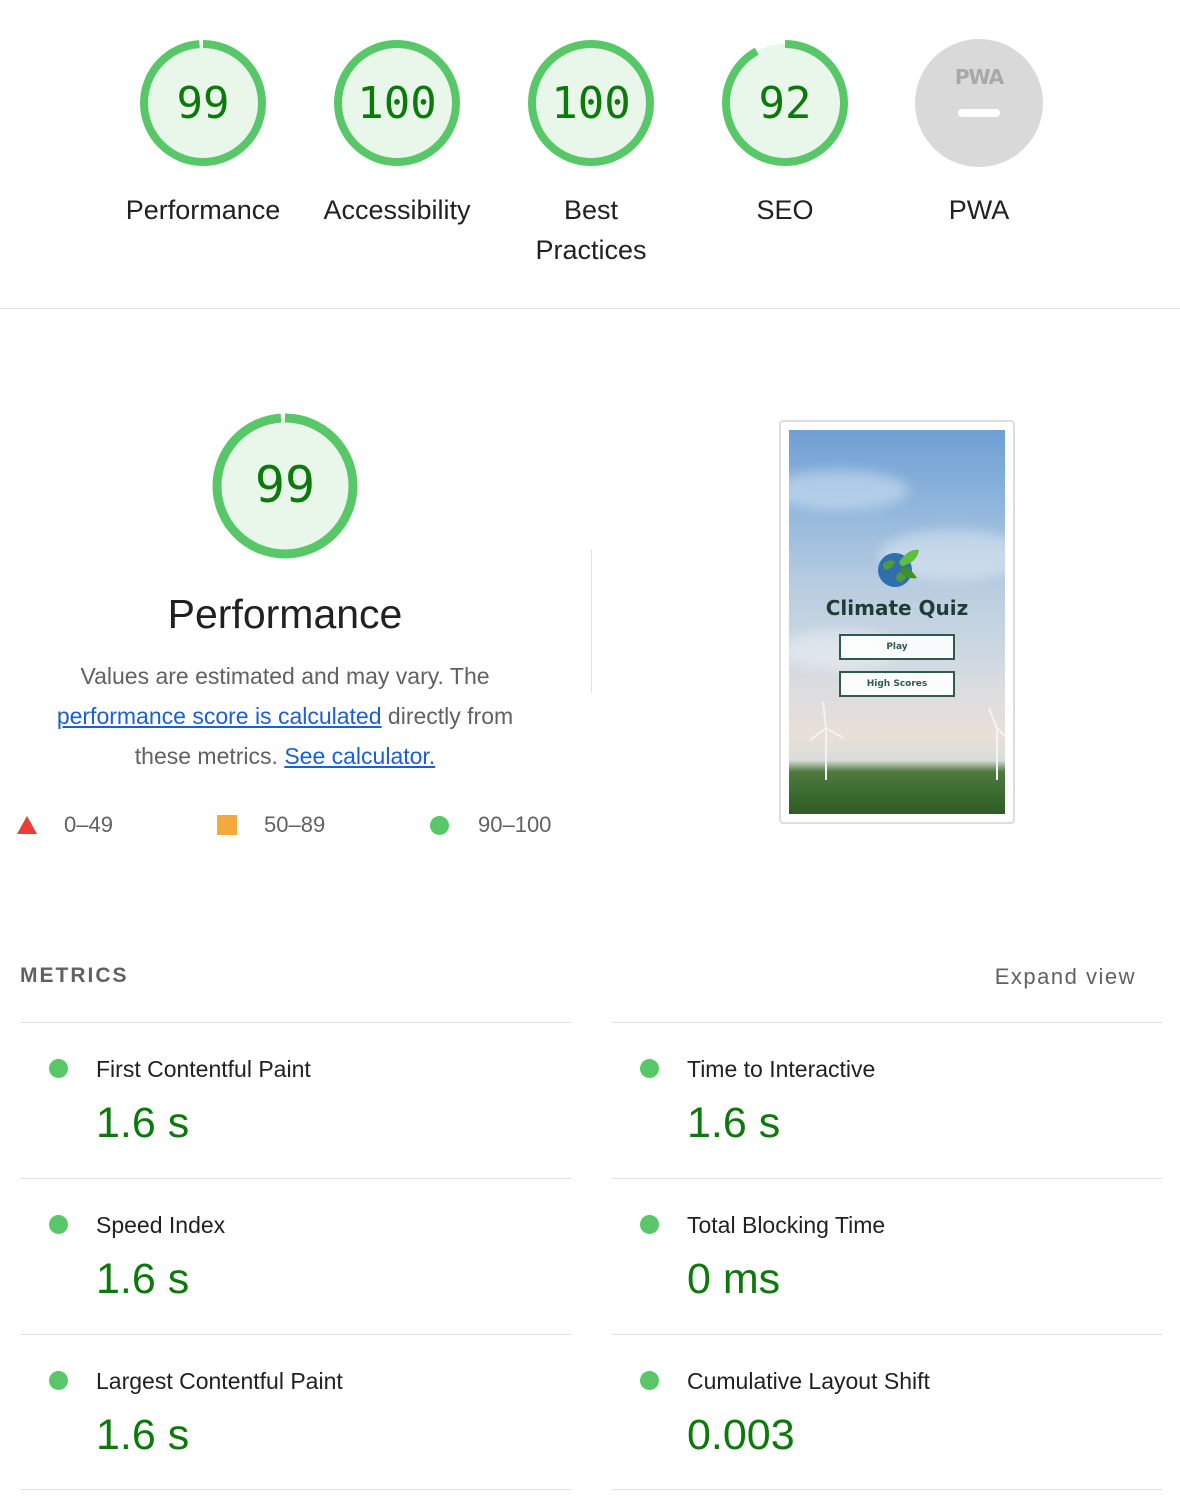 This screenshot has height=1504, width=1180. I want to click on score-legend: 0–49 50–89 90–100, so click(290, 827).